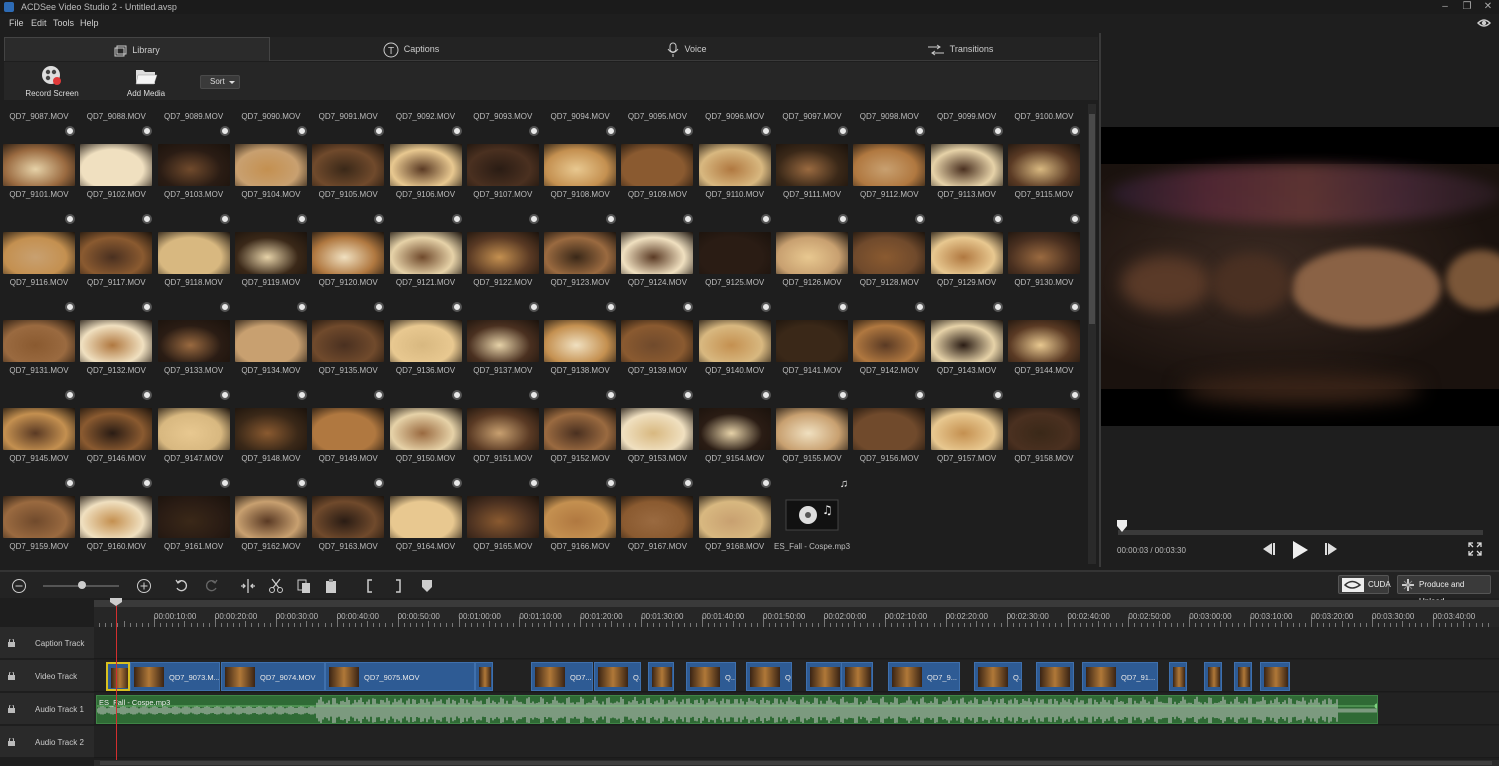  What do you see at coordinates (370, 586) in the screenshot?
I see `mark-in-icon` at bounding box center [370, 586].